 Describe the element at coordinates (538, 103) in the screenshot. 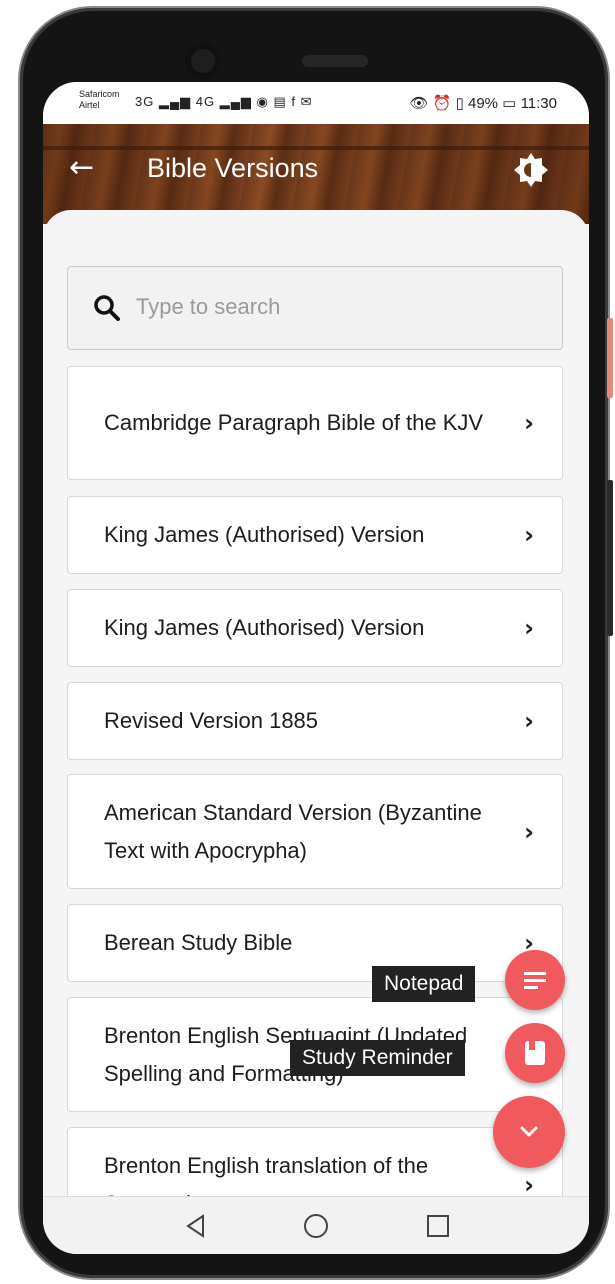

I see `clock: 11:30` at that location.